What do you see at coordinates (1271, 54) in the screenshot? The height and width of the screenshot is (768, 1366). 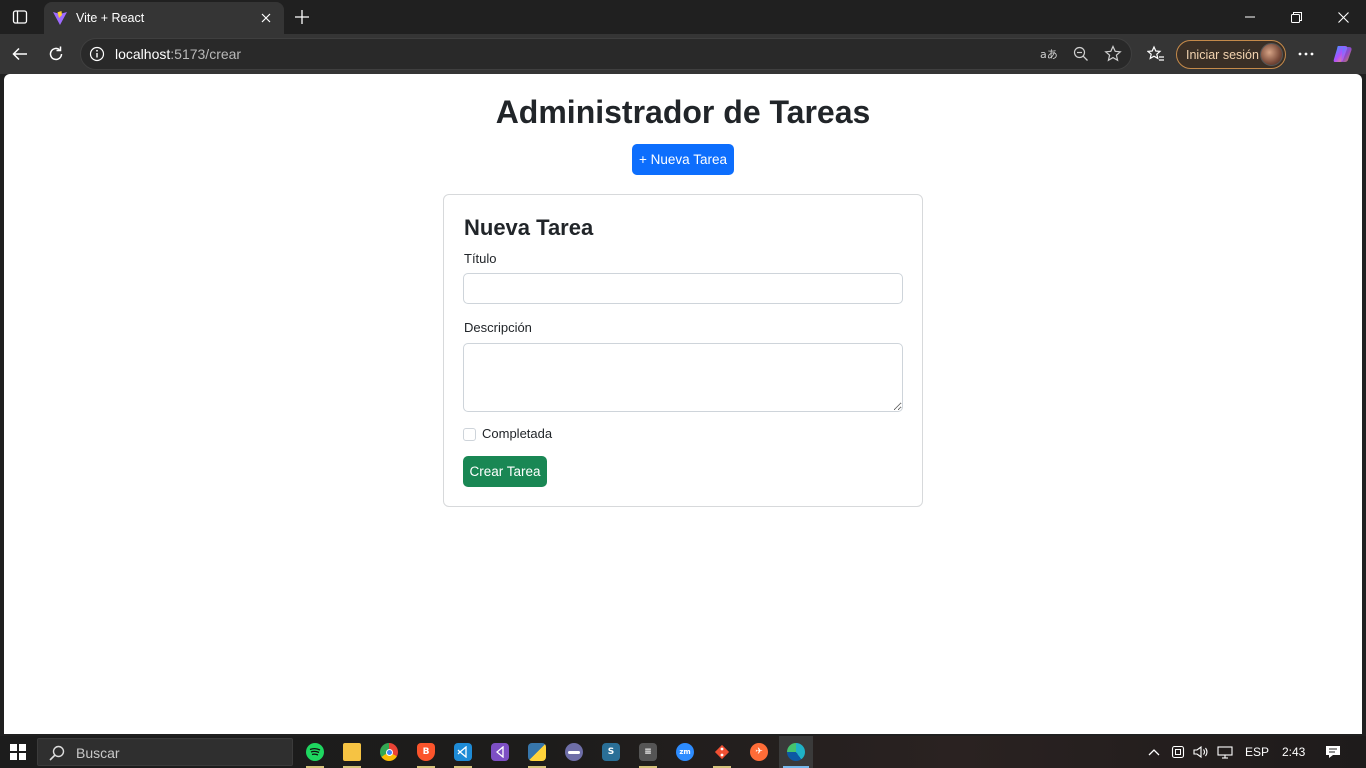 I see `avatar` at bounding box center [1271, 54].